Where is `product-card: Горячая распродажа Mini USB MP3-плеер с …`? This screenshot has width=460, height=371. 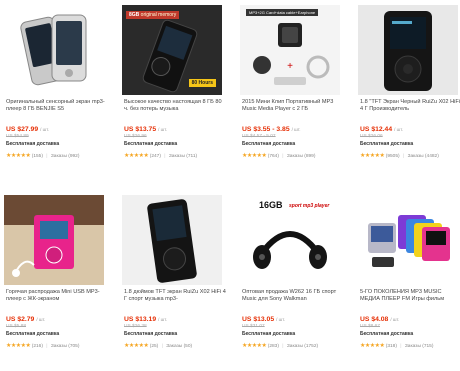 product-card: Горячая распродажа Mini USB MP3-плеер с … is located at coordinates (54, 280).